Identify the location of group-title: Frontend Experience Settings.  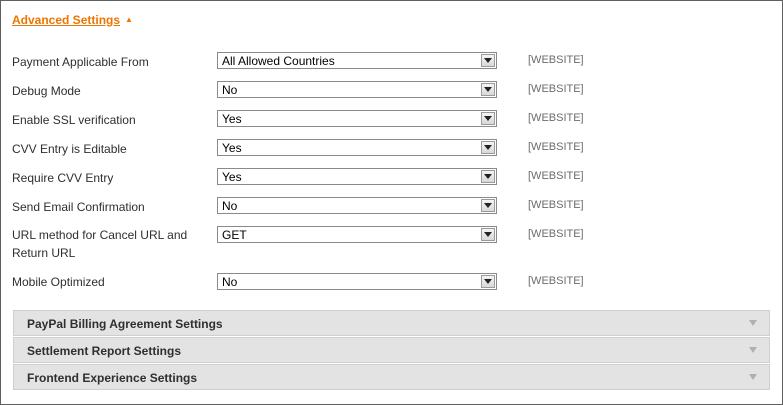
(112, 378).